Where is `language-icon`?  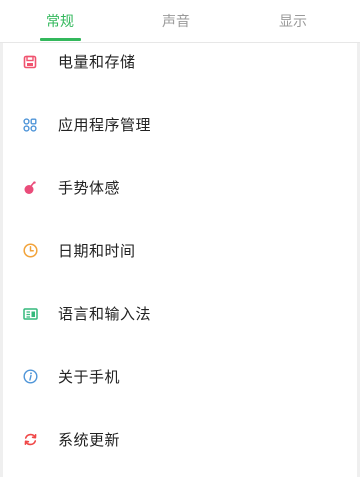
language-icon is located at coordinates (30, 314).